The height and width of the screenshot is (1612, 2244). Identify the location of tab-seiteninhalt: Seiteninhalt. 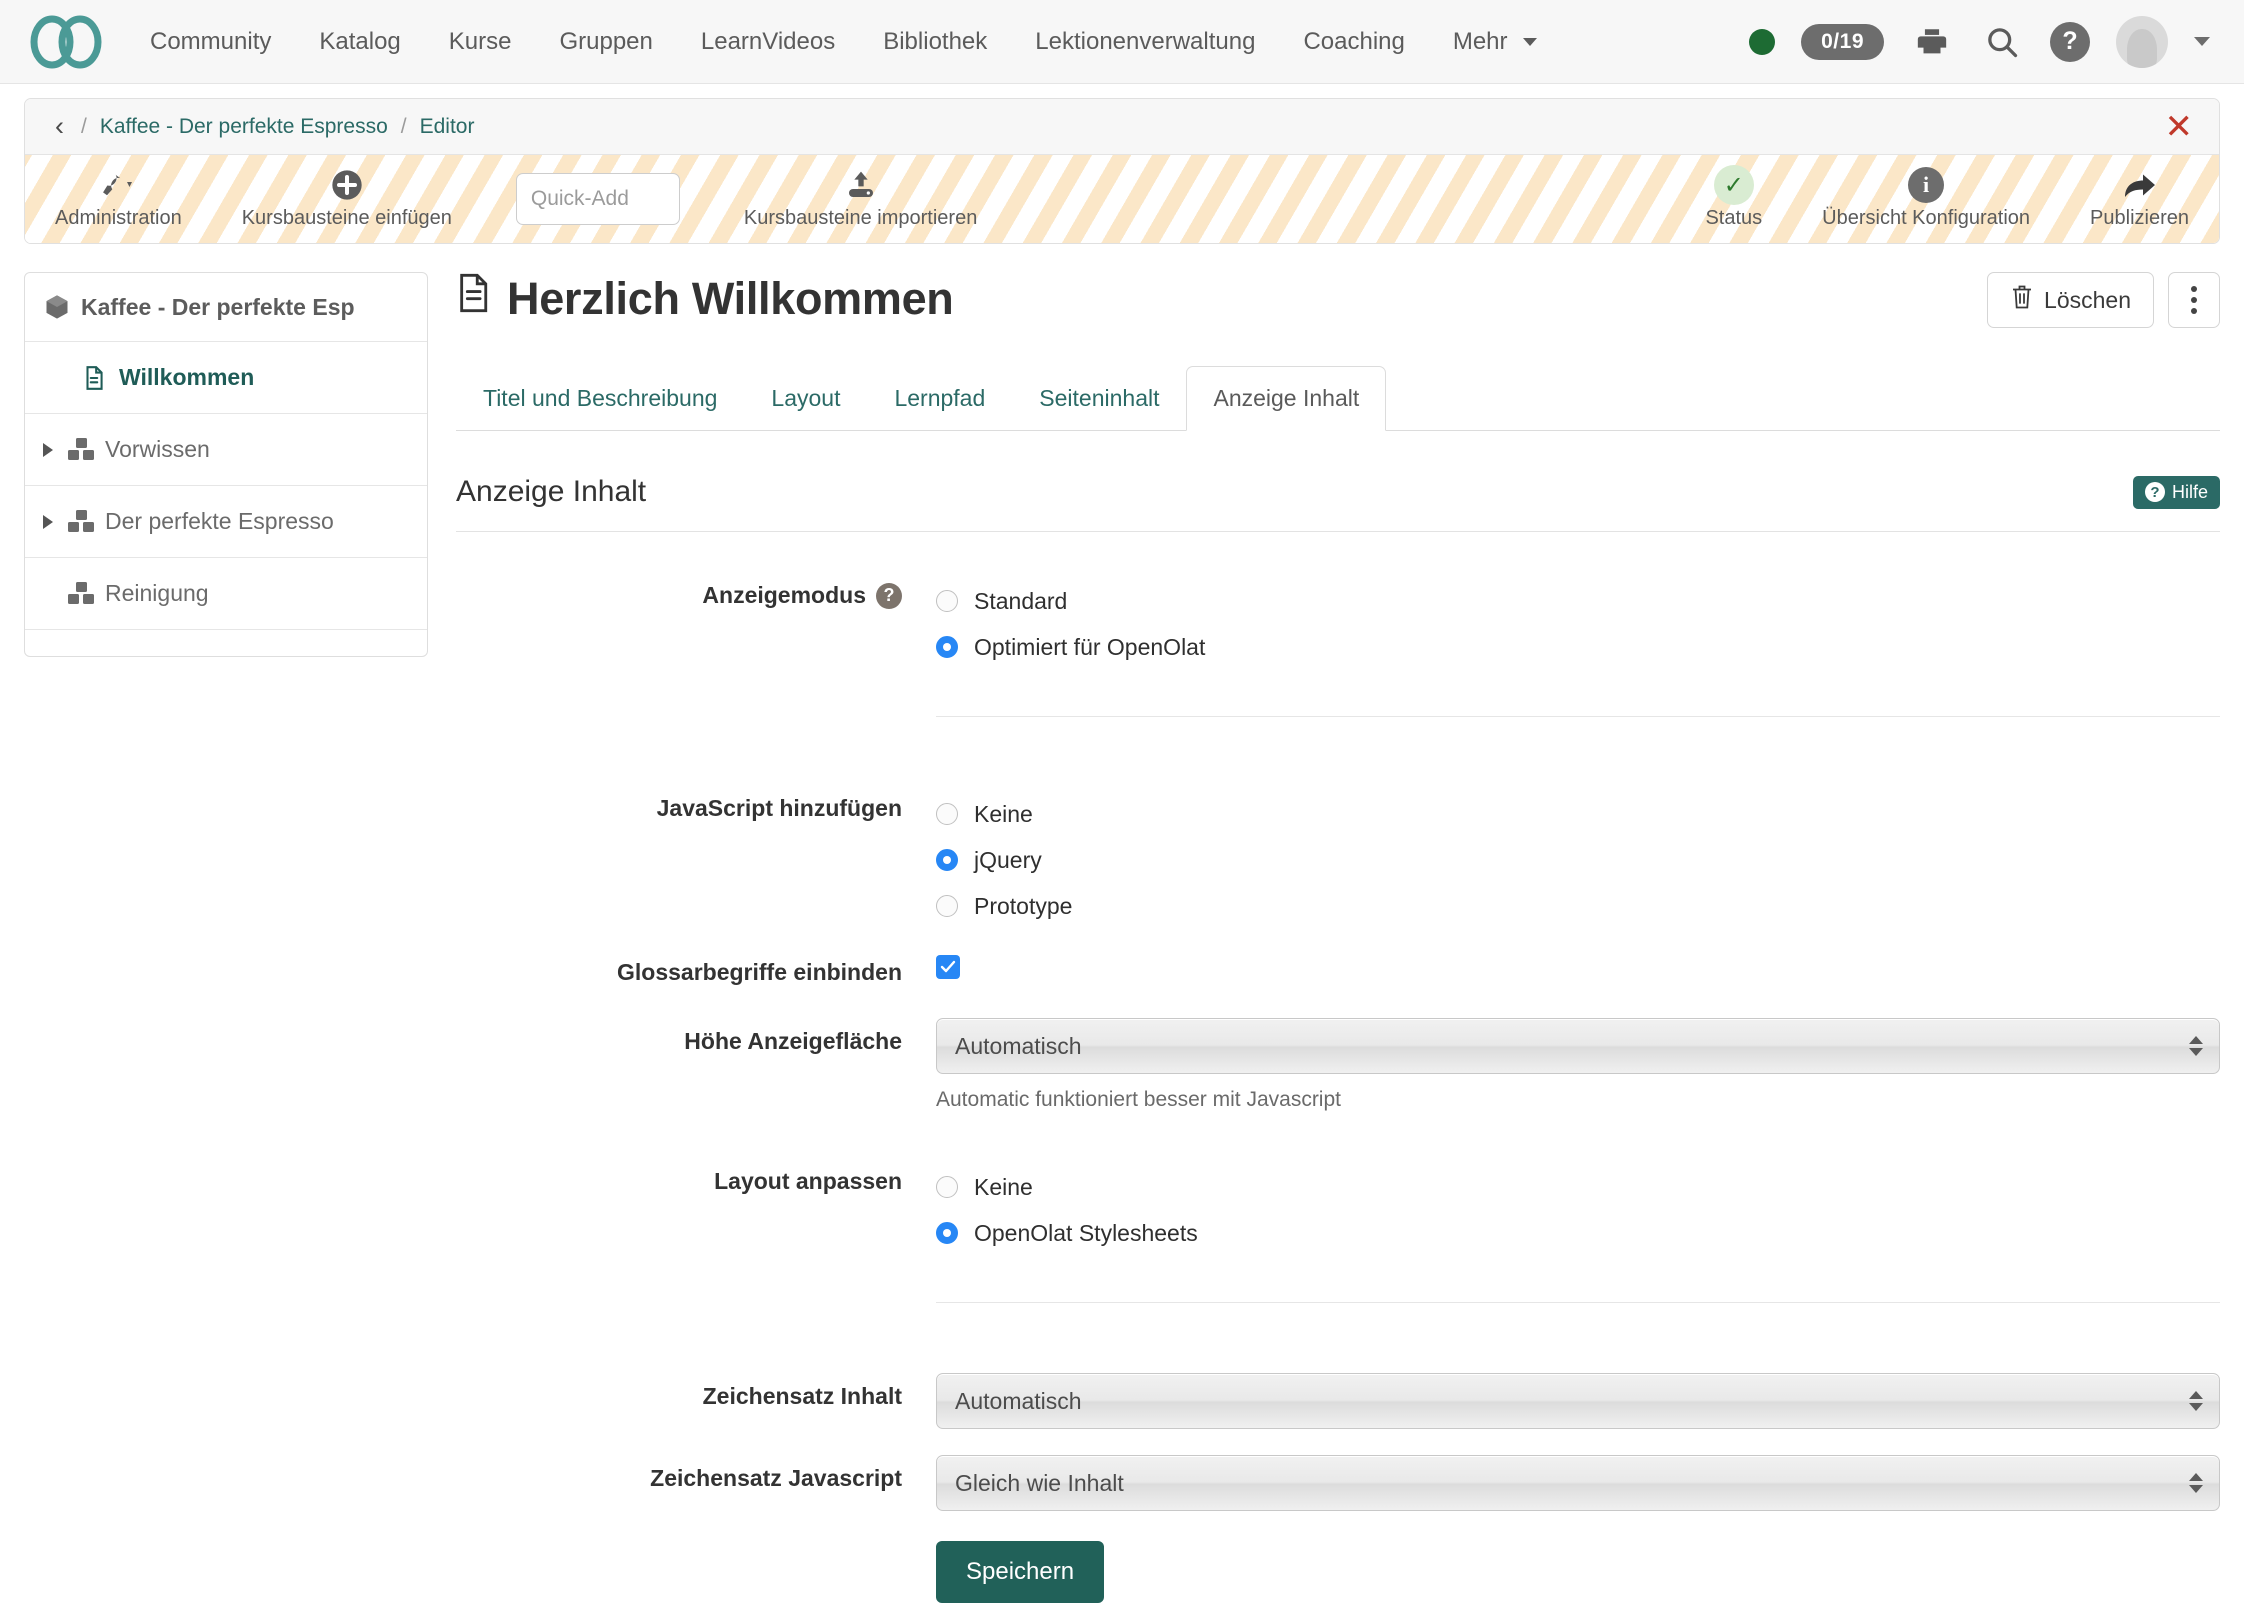
(1099, 398).